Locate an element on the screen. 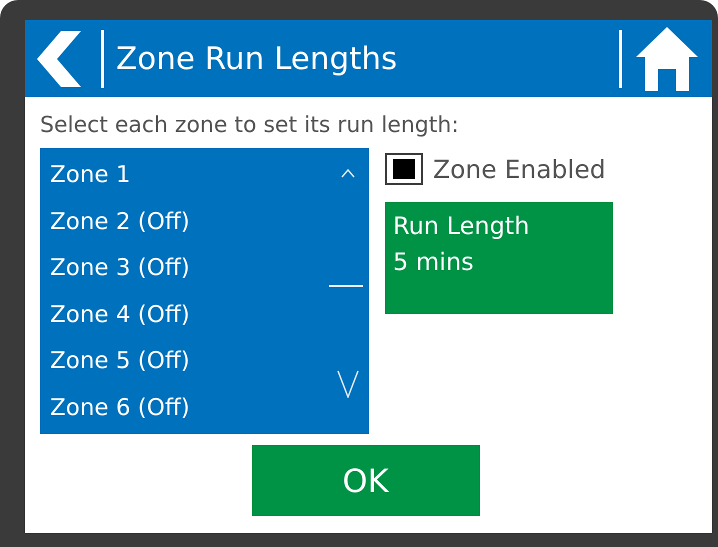 The height and width of the screenshot is (547, 718). scroll-up-icon is located at coordinates (348, 173).